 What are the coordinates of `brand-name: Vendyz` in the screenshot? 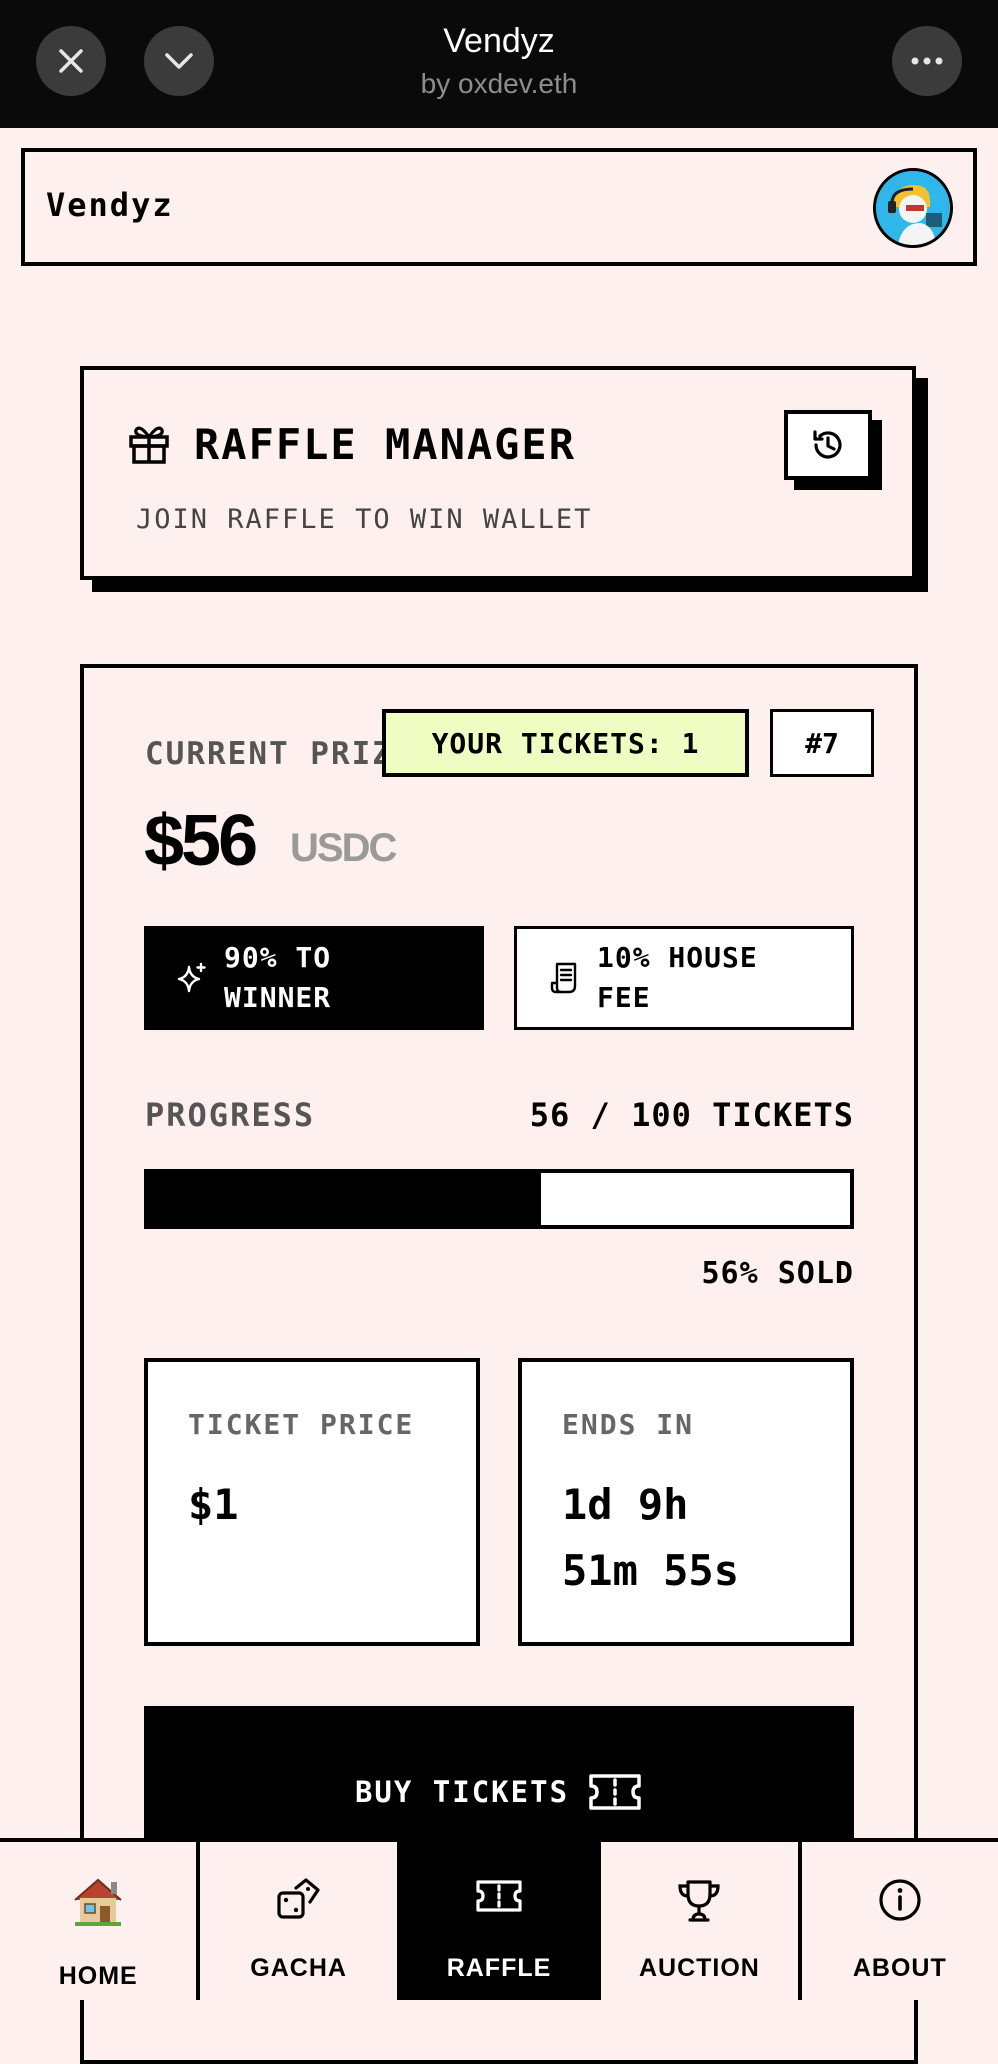 It's located at (110, 205).